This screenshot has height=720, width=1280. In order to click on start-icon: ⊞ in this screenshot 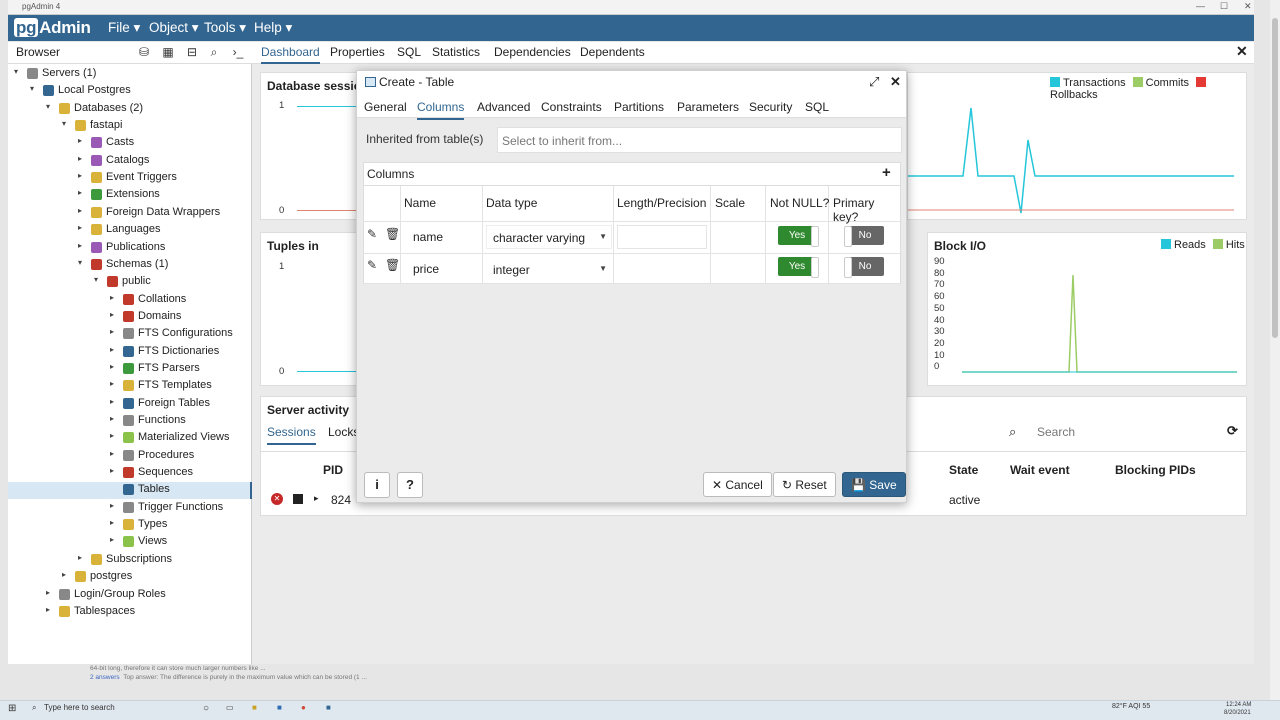, I will do `click(12, 708)`.